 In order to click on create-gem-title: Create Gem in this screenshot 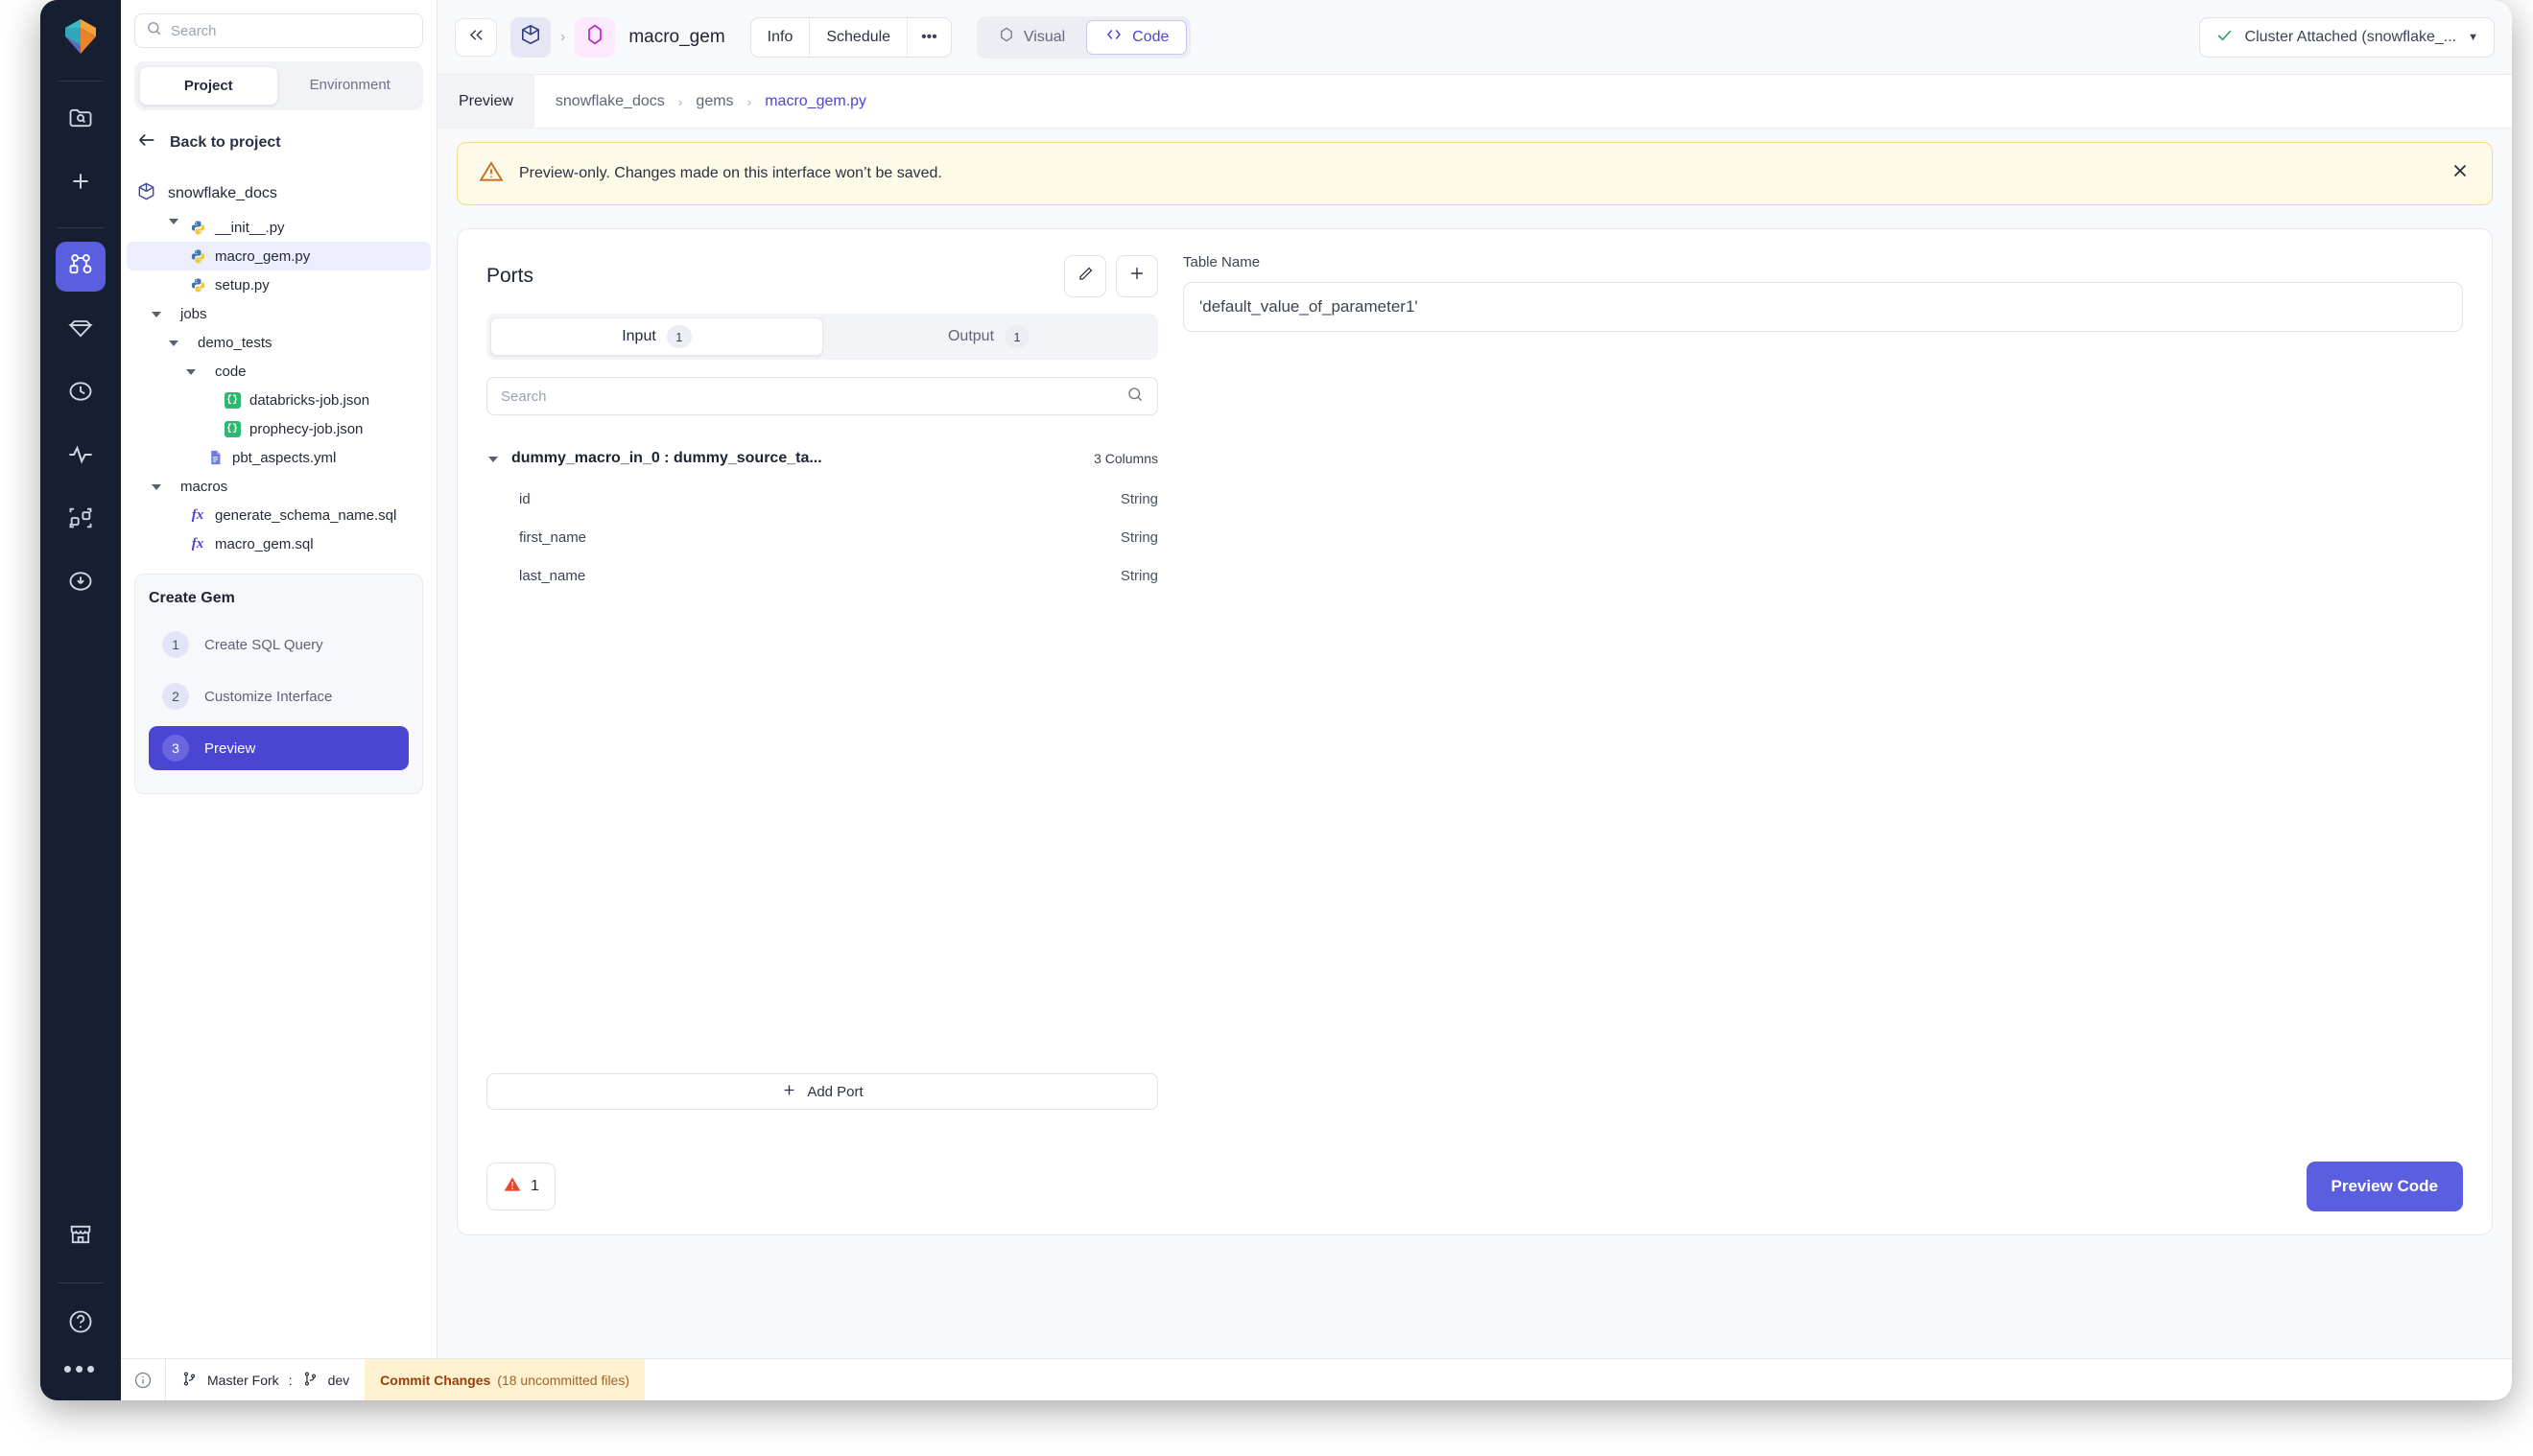, I will do `click(192, 598)`.